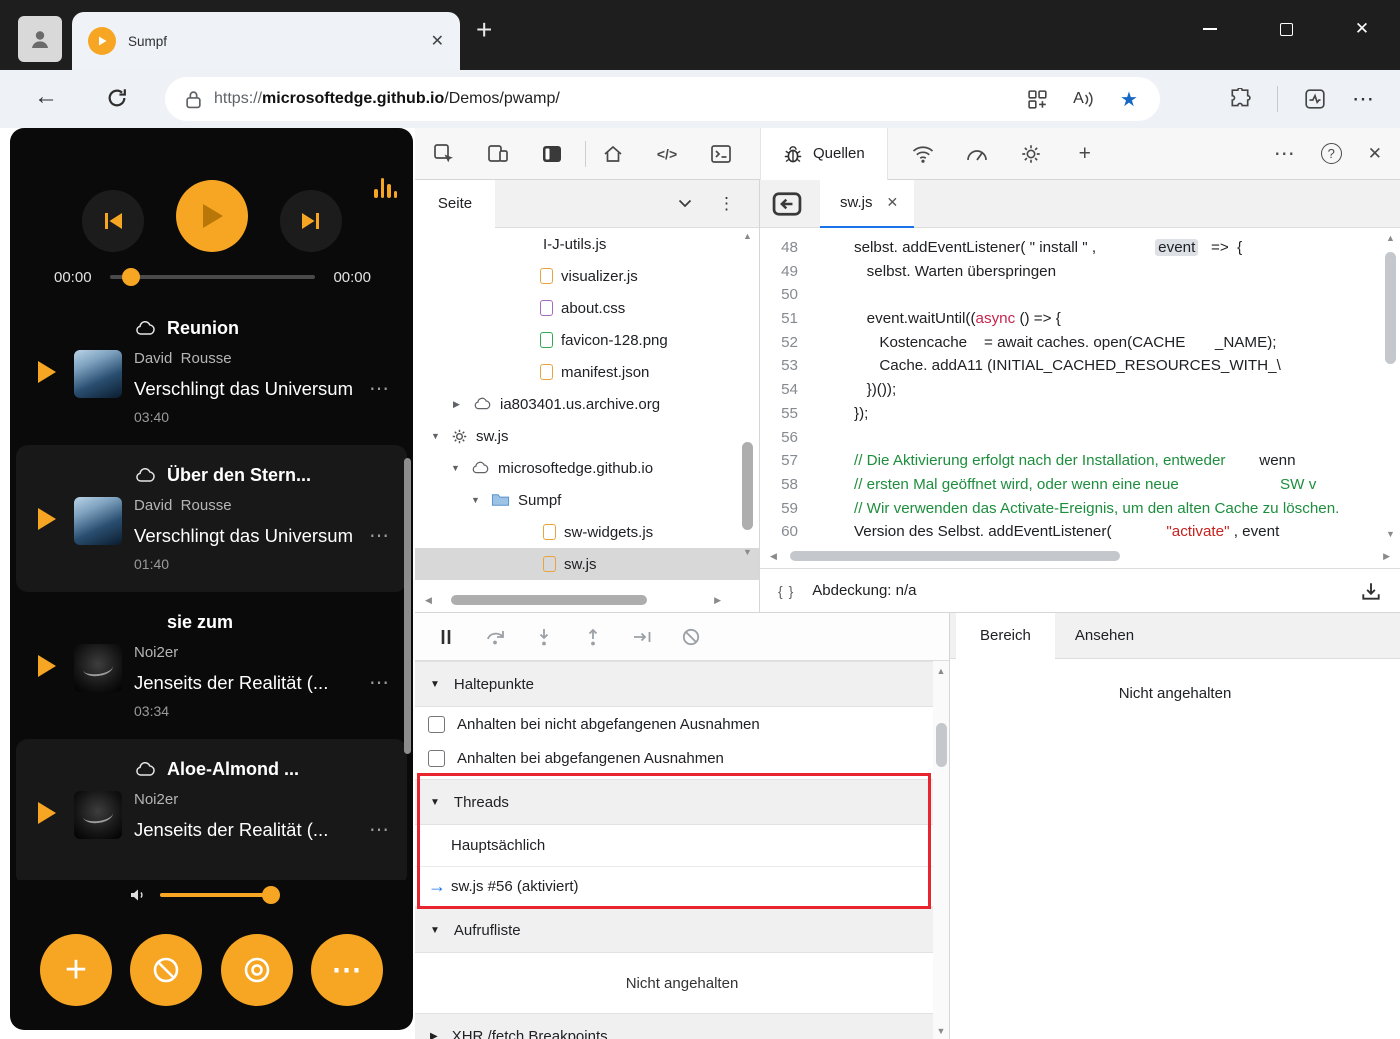 The height and width of the screenshot is (1039, 1400). Describe the element at coordinates (385, 187) in the screenshot. I see `visualizer-icon` at that location.